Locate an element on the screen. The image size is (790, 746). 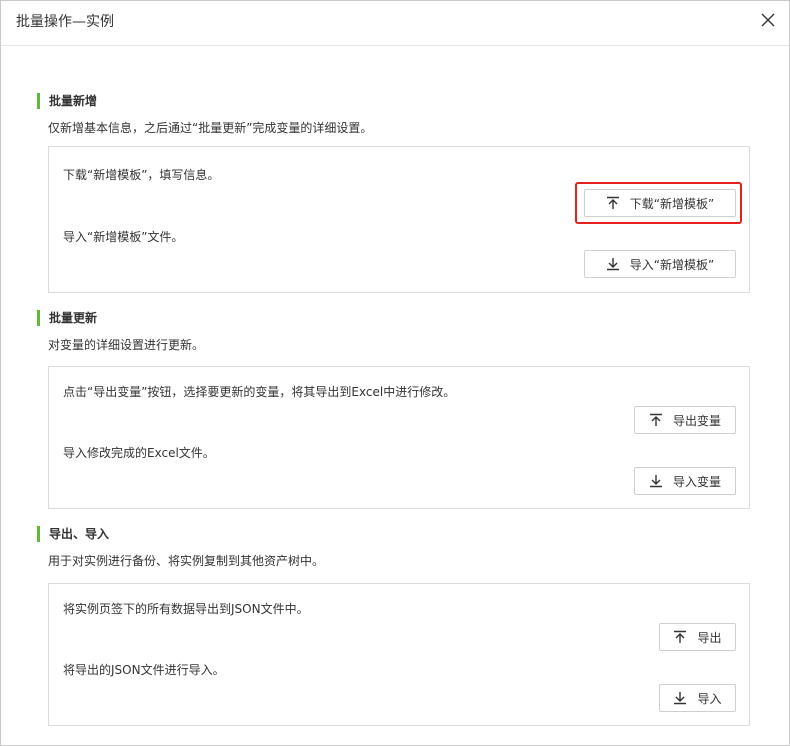
close-icon is located at coordinates (768, 20).